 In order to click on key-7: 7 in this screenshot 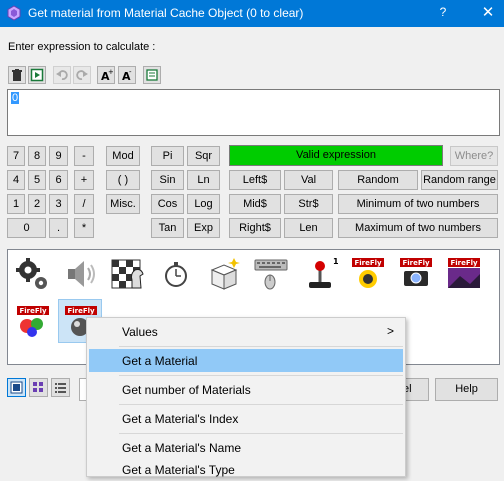, I will do `click(16, 156)`.